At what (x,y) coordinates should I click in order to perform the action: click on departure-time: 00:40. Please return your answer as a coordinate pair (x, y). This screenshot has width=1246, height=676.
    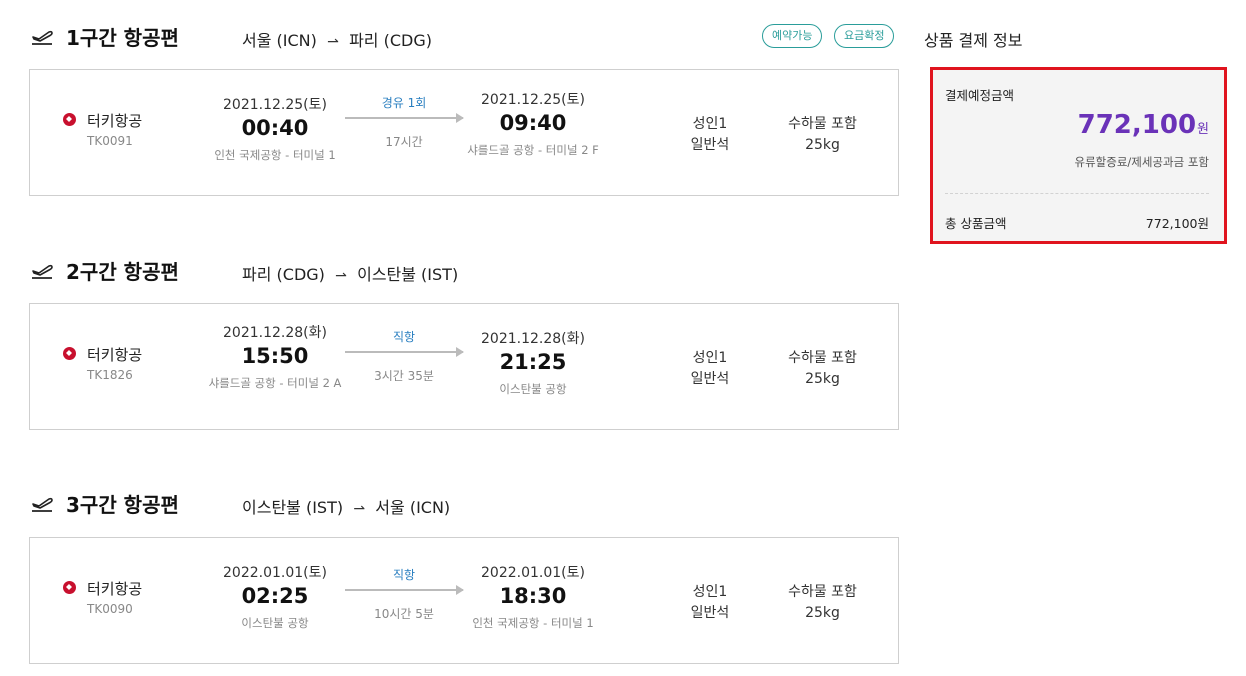
    Looking at the image, I should click on (275, 128).